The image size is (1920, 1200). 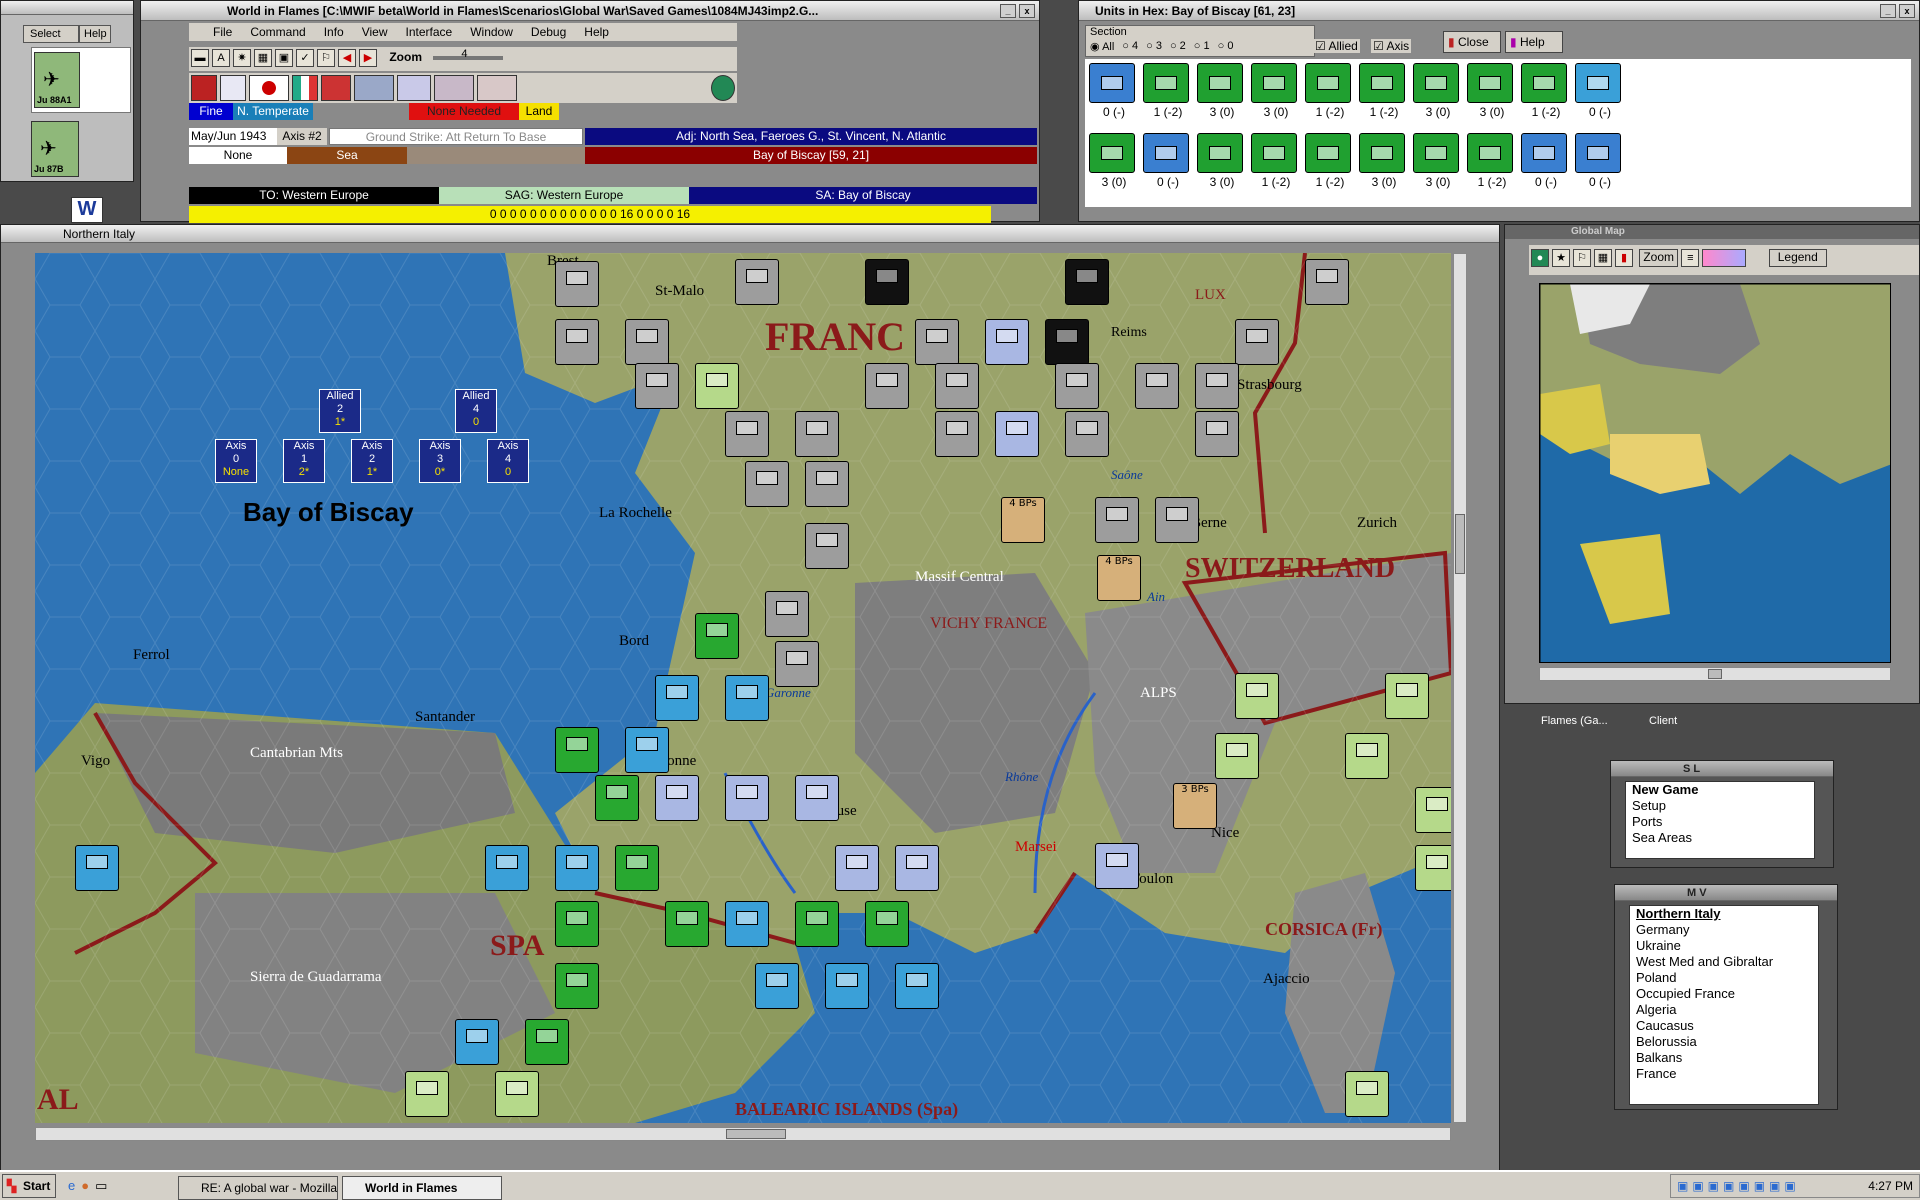 I want to click on axis-roundel-icon: ●, so click(x=1540, y=258).